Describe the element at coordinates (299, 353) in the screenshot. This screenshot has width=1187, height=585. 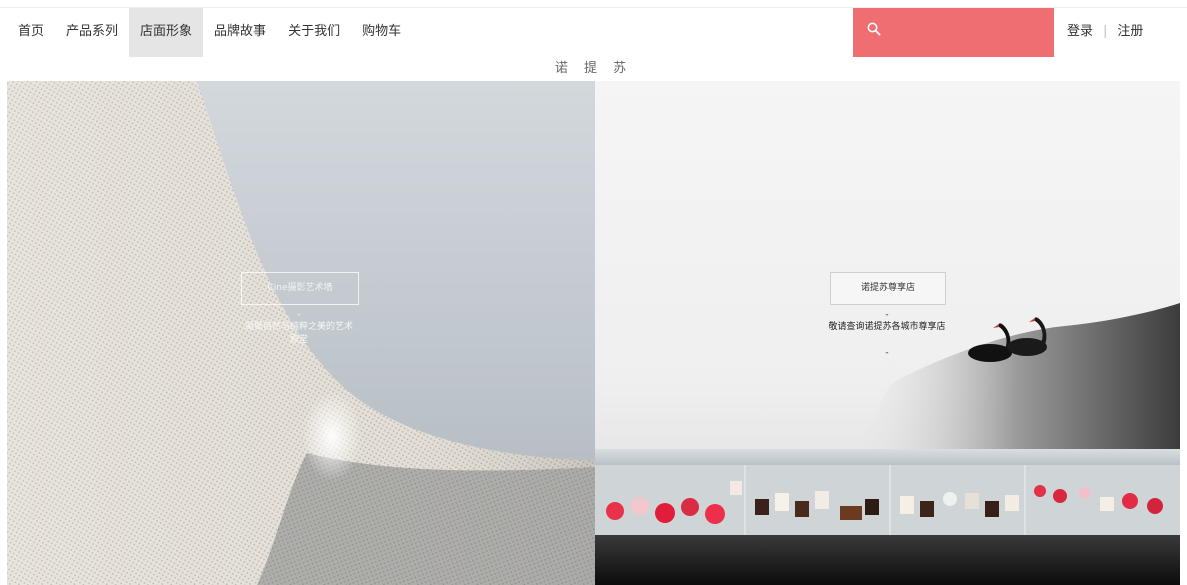
I see `art-wall-dash-after: -` at that location.